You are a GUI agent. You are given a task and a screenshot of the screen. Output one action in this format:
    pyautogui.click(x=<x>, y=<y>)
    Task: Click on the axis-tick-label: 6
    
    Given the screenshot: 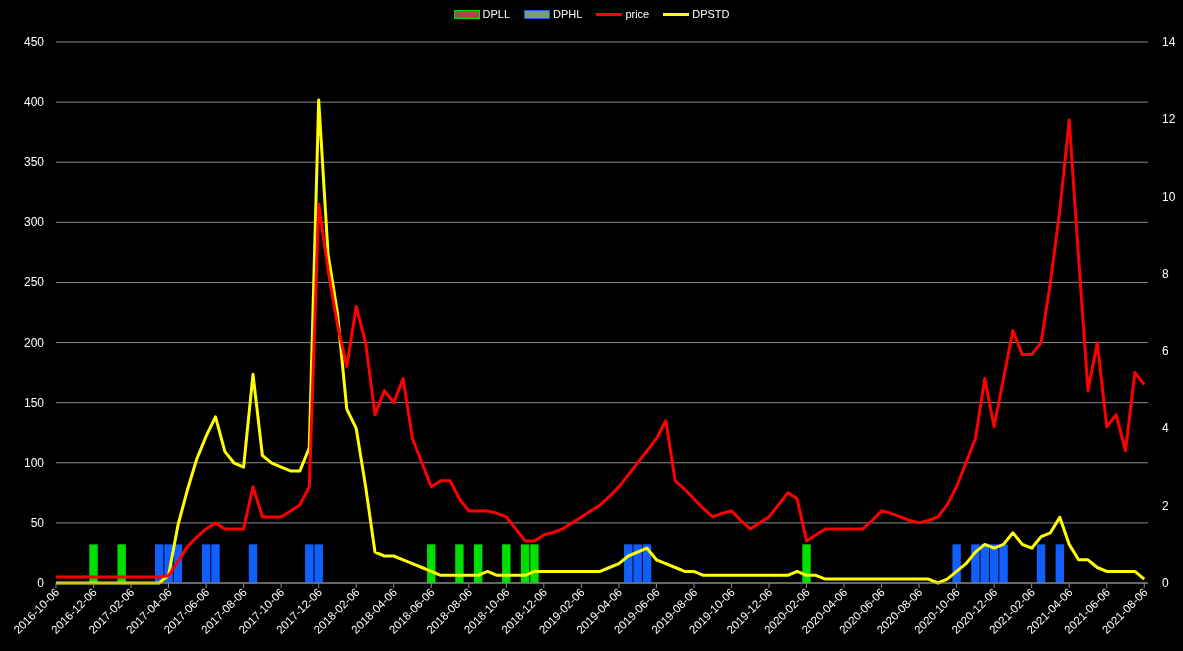 What is the action you would take?
    pyautogui.click(x=1165, y=351)
    